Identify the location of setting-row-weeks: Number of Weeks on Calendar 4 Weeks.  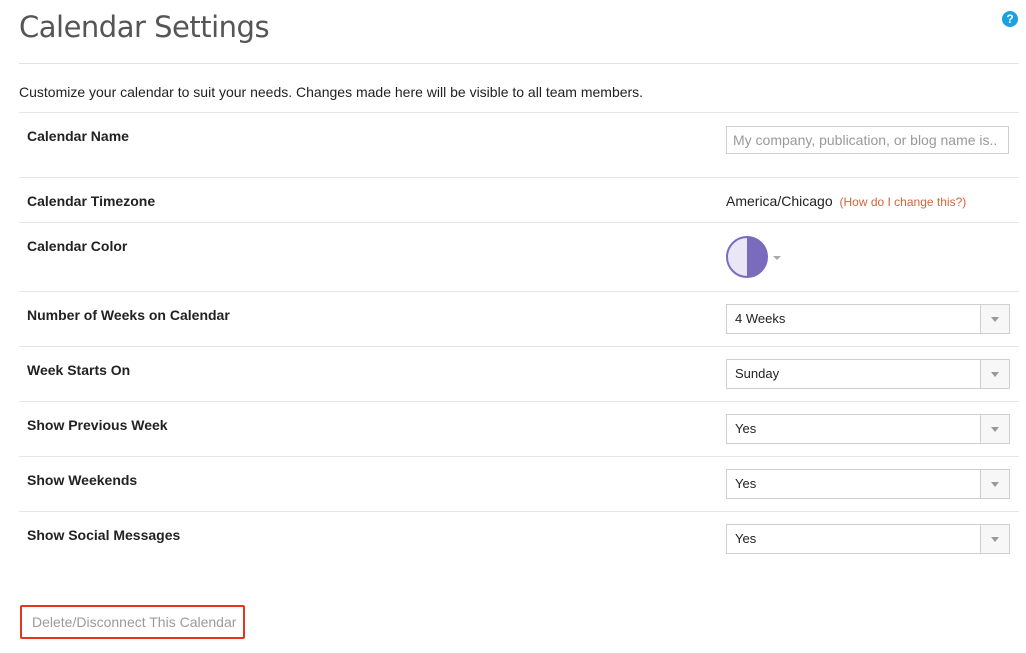
(519, 318).